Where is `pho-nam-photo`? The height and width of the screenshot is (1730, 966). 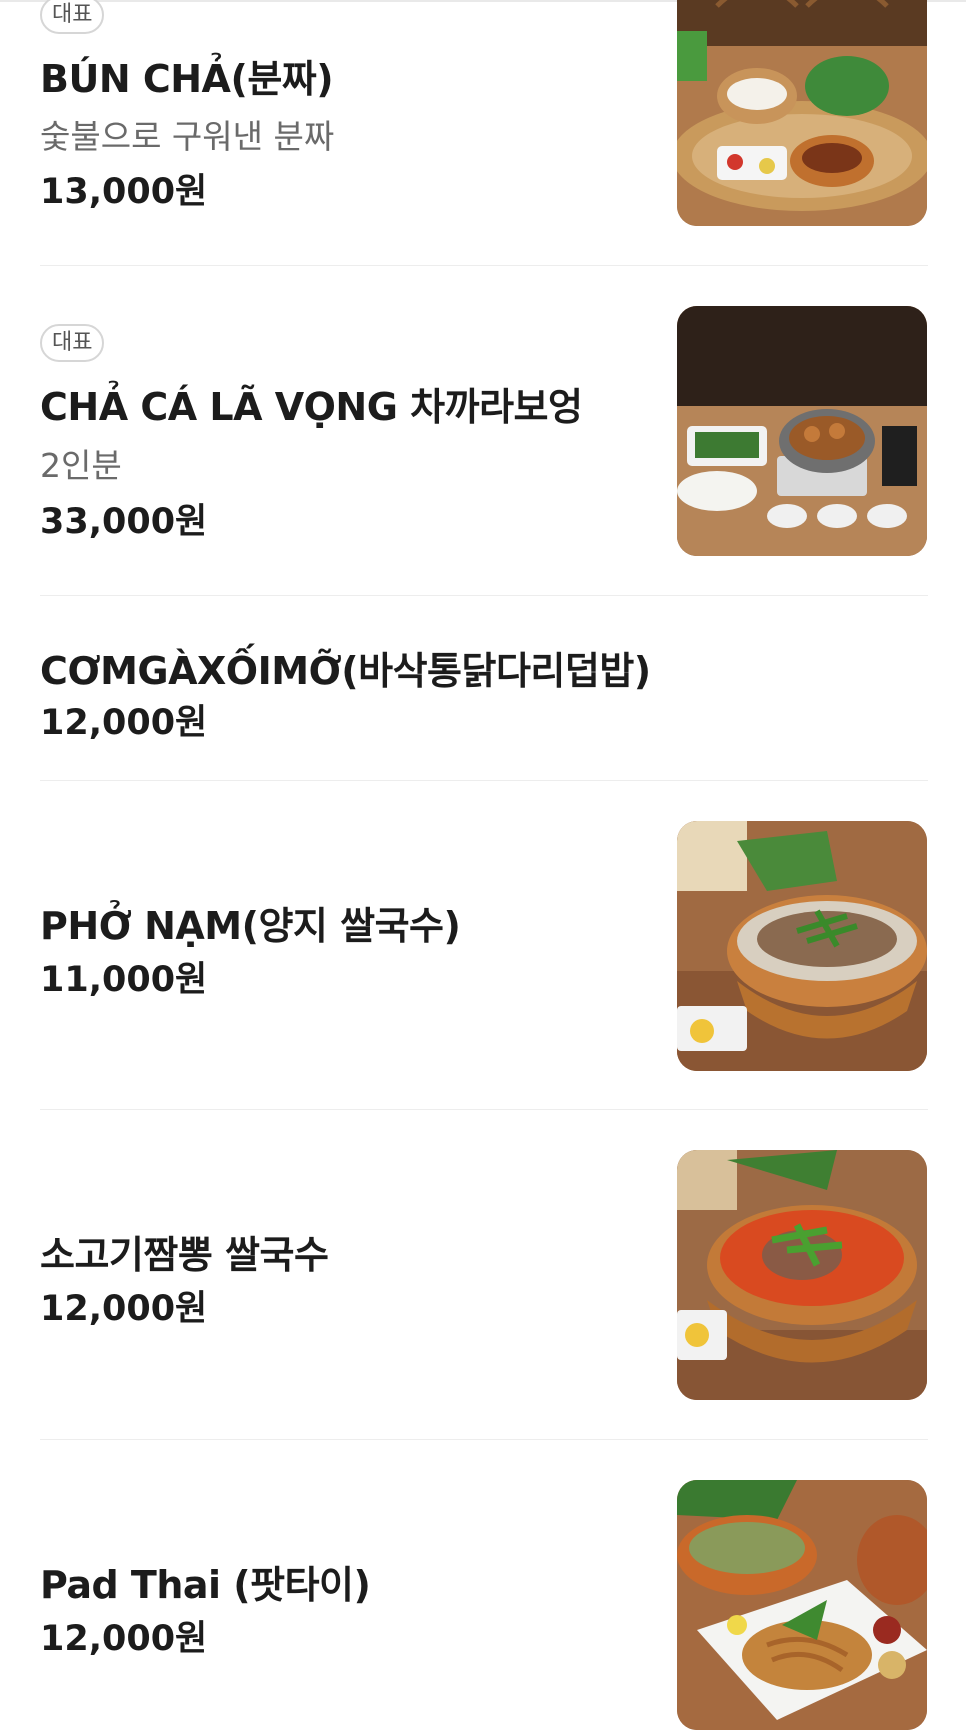 pho-nam-photo is located at coordinates (802, 946).